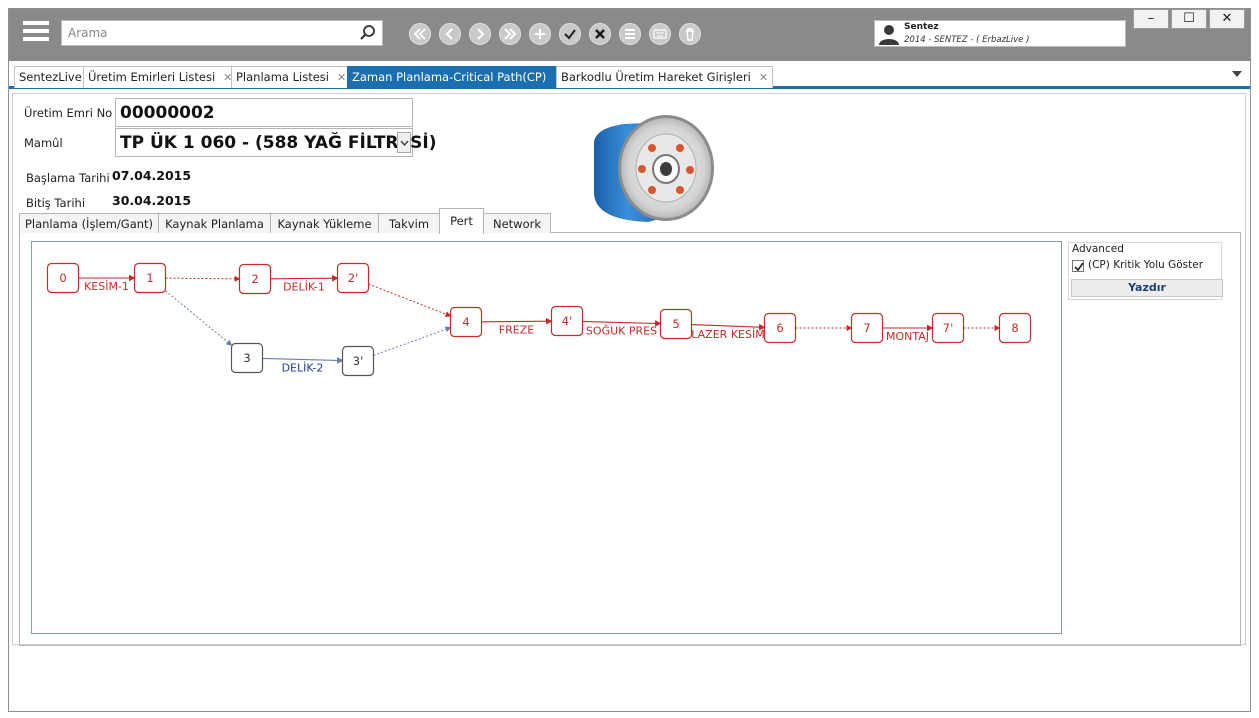 Image resolution: width=1259 pixels, height=718 pixels. Describe the element at coordinates (275, 142) in the screenshot. I see `product-select: TP ÜK 1 060 - (588 YAĞ FİLTRESİ)` at that location.